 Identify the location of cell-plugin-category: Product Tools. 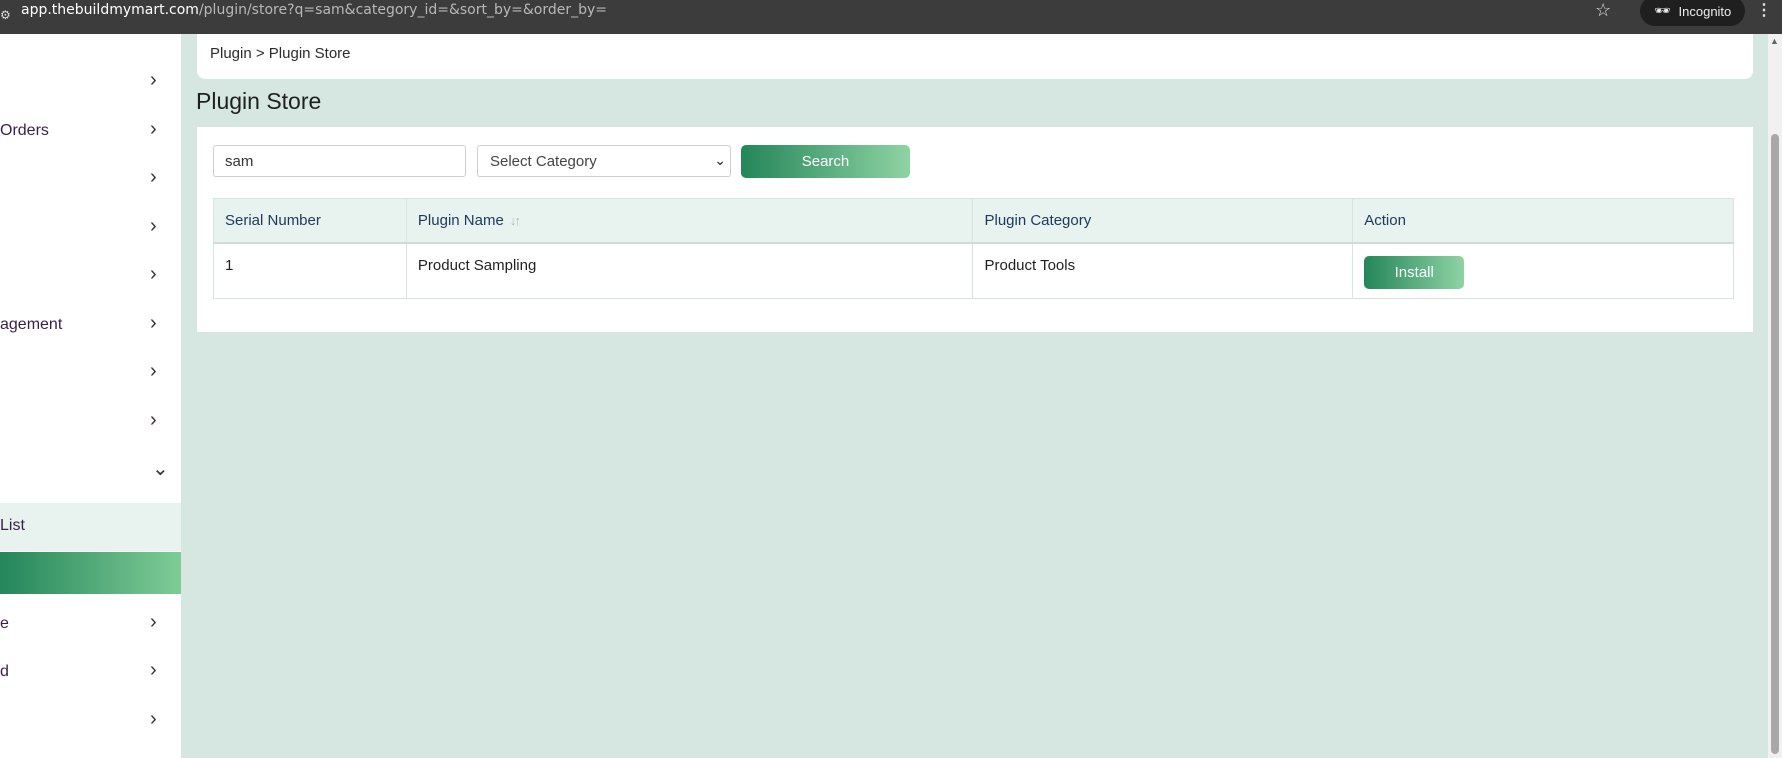
(1163, 270).